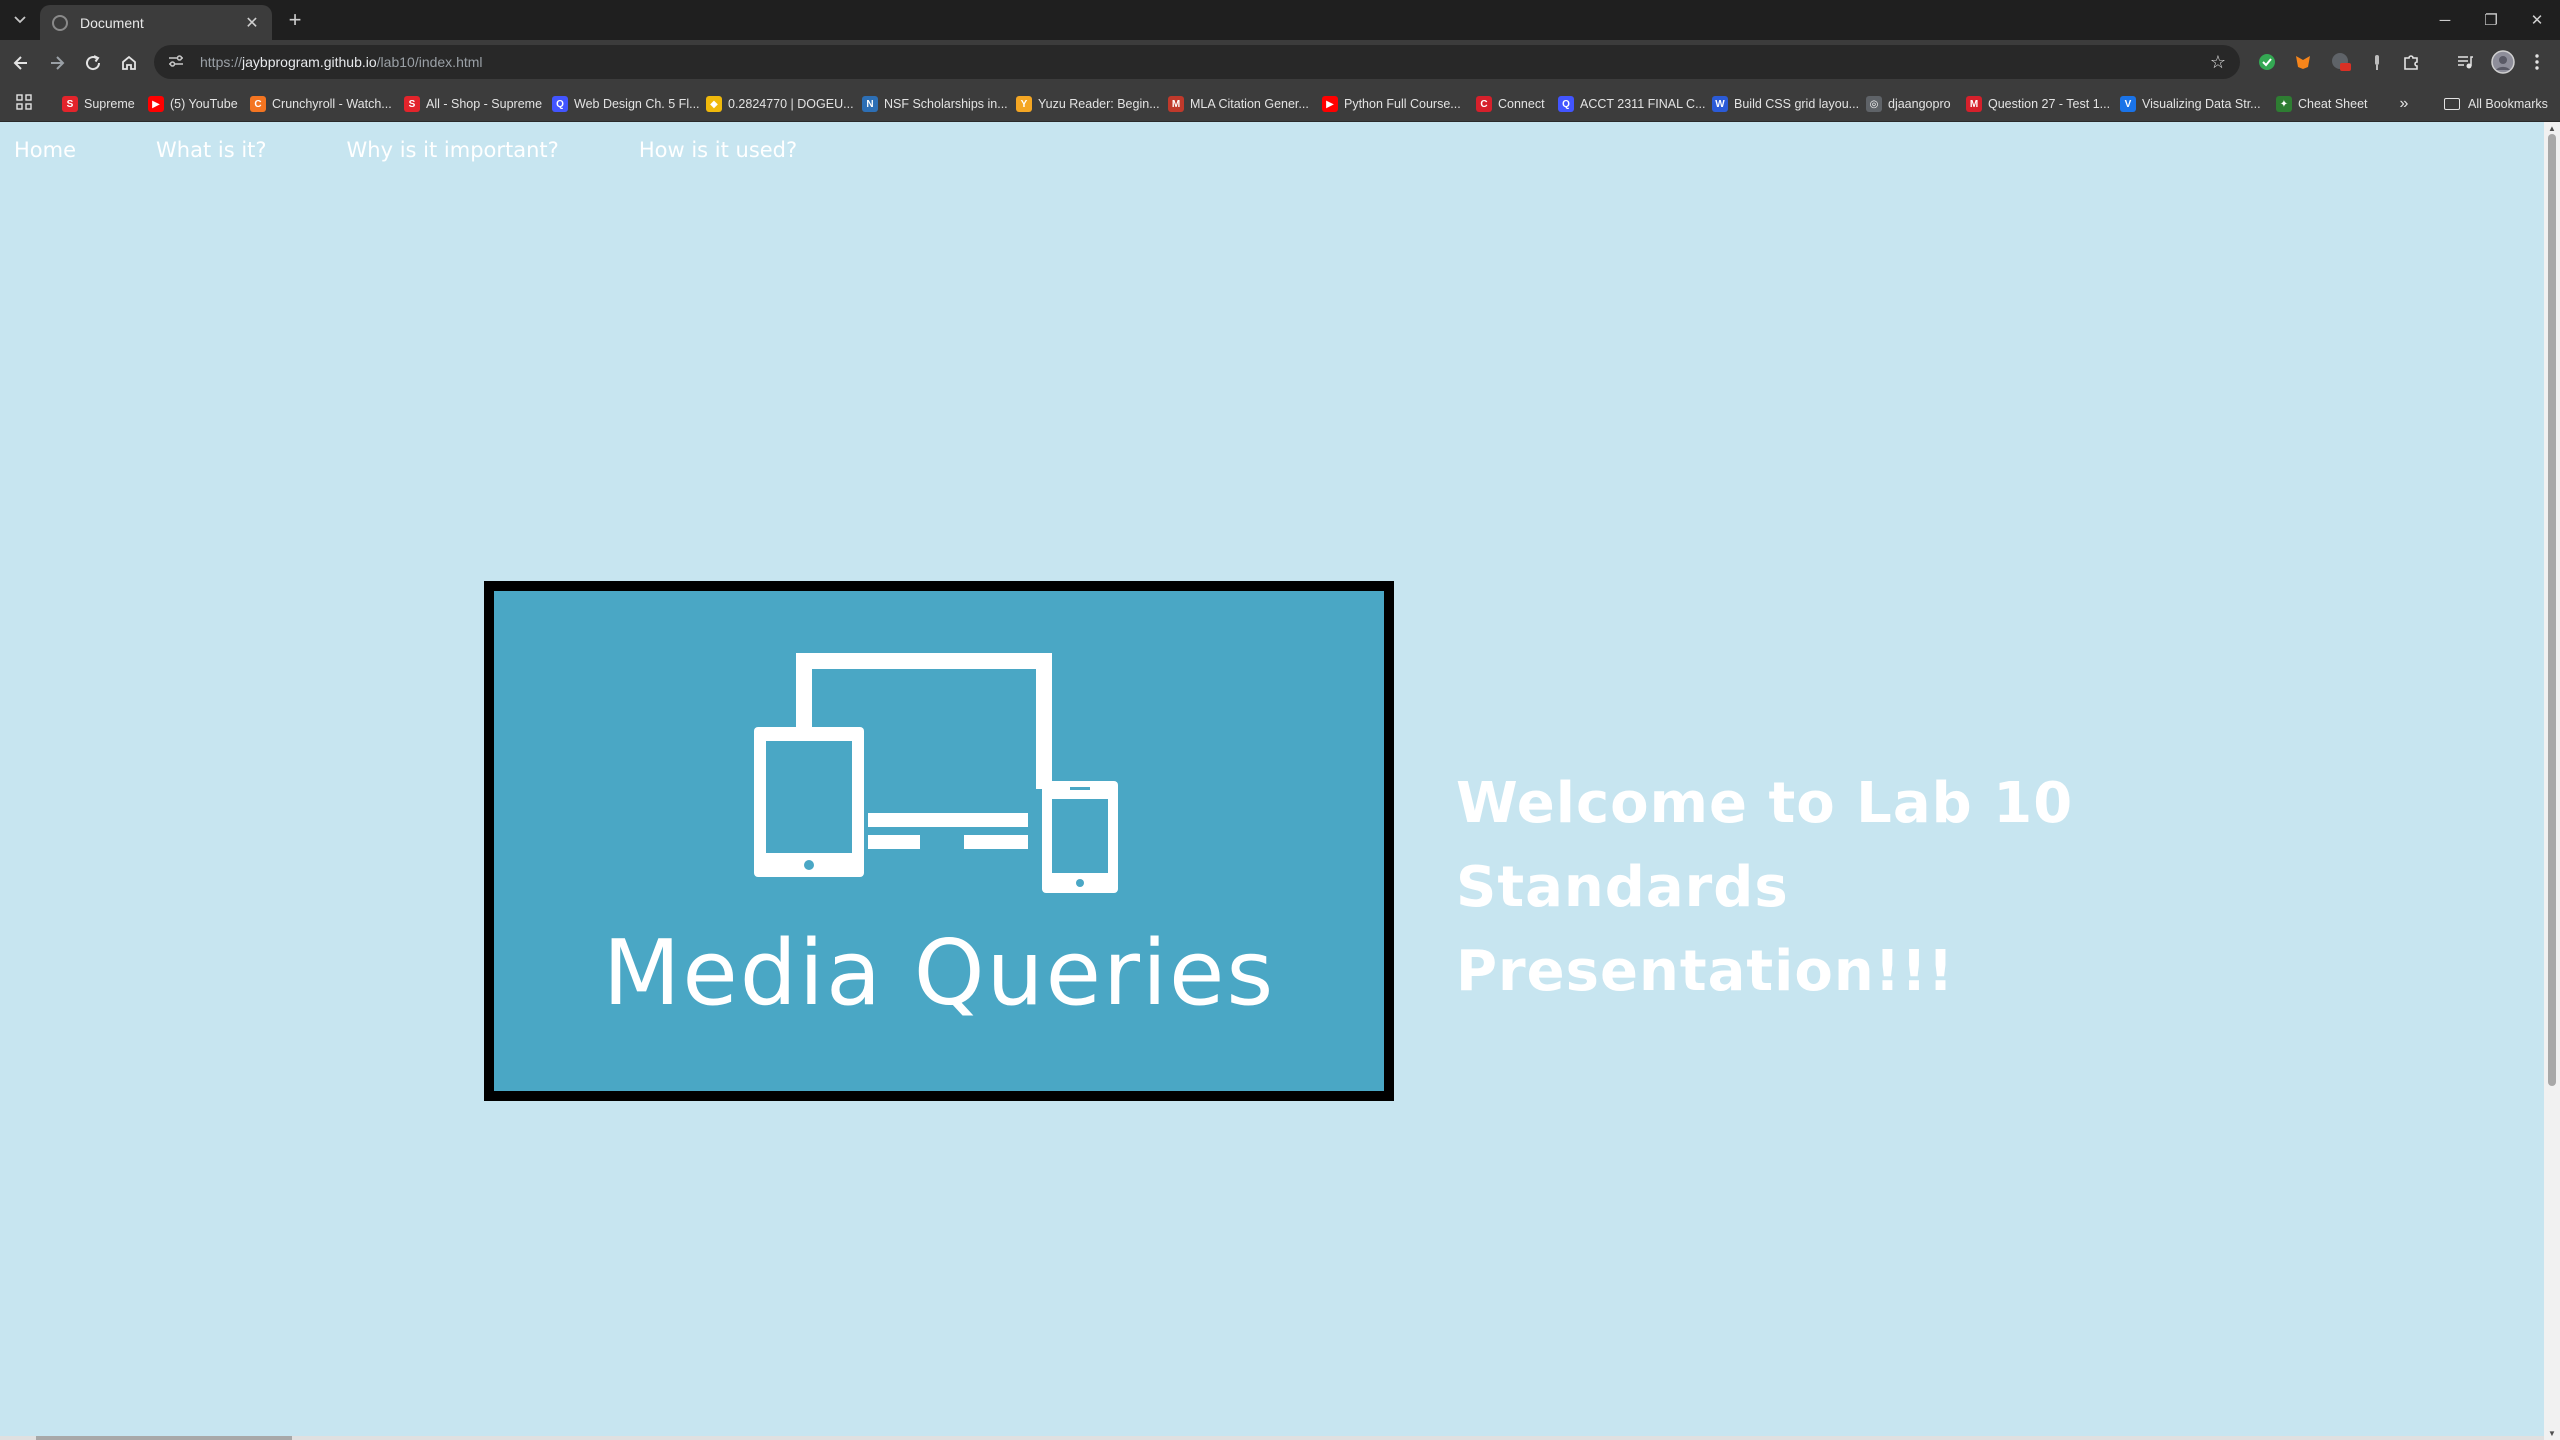 The width and height of the screenshot is (2560, 1440). I want to click on bookmark-label: djaangopro, so click(1919, 104).